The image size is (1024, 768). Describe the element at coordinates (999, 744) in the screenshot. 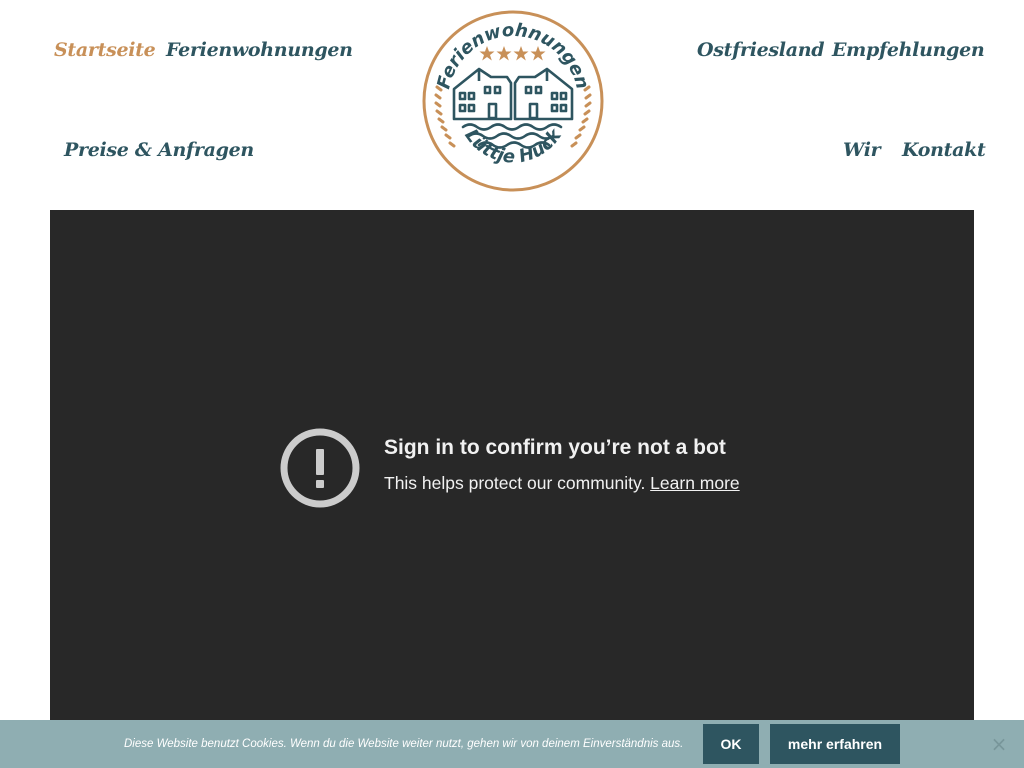

I see `close-icon: ×` at that location.